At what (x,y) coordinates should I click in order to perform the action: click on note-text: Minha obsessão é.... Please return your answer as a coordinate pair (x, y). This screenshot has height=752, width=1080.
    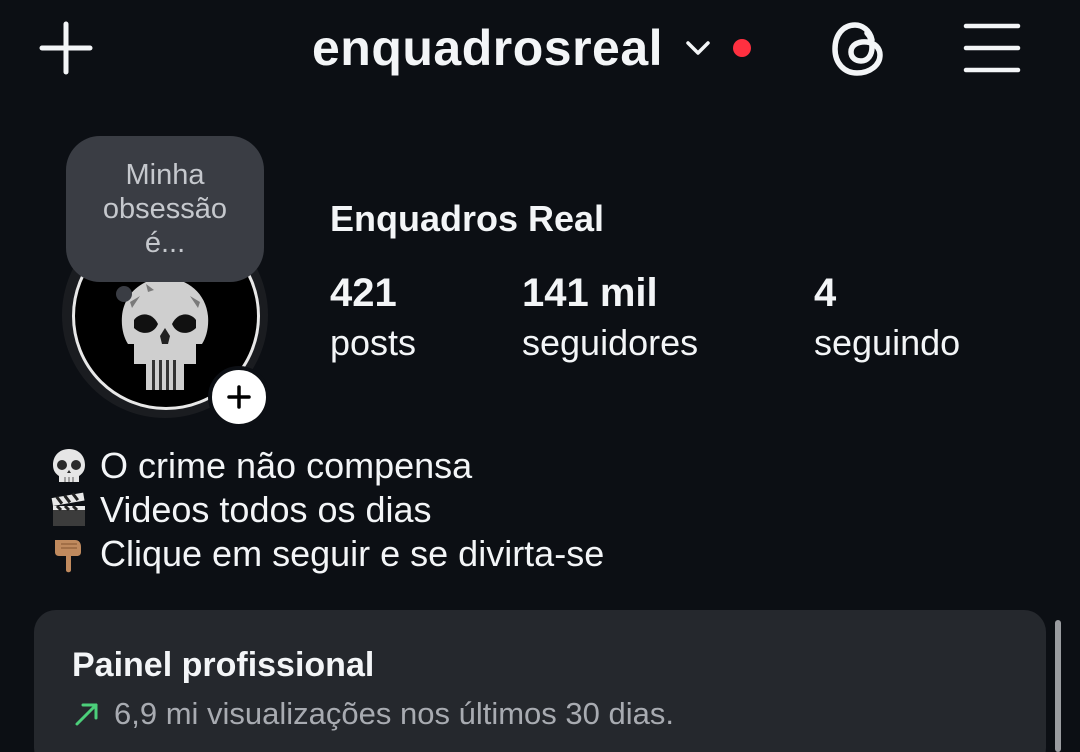
    Looking at the image, I should click on (165, 209).